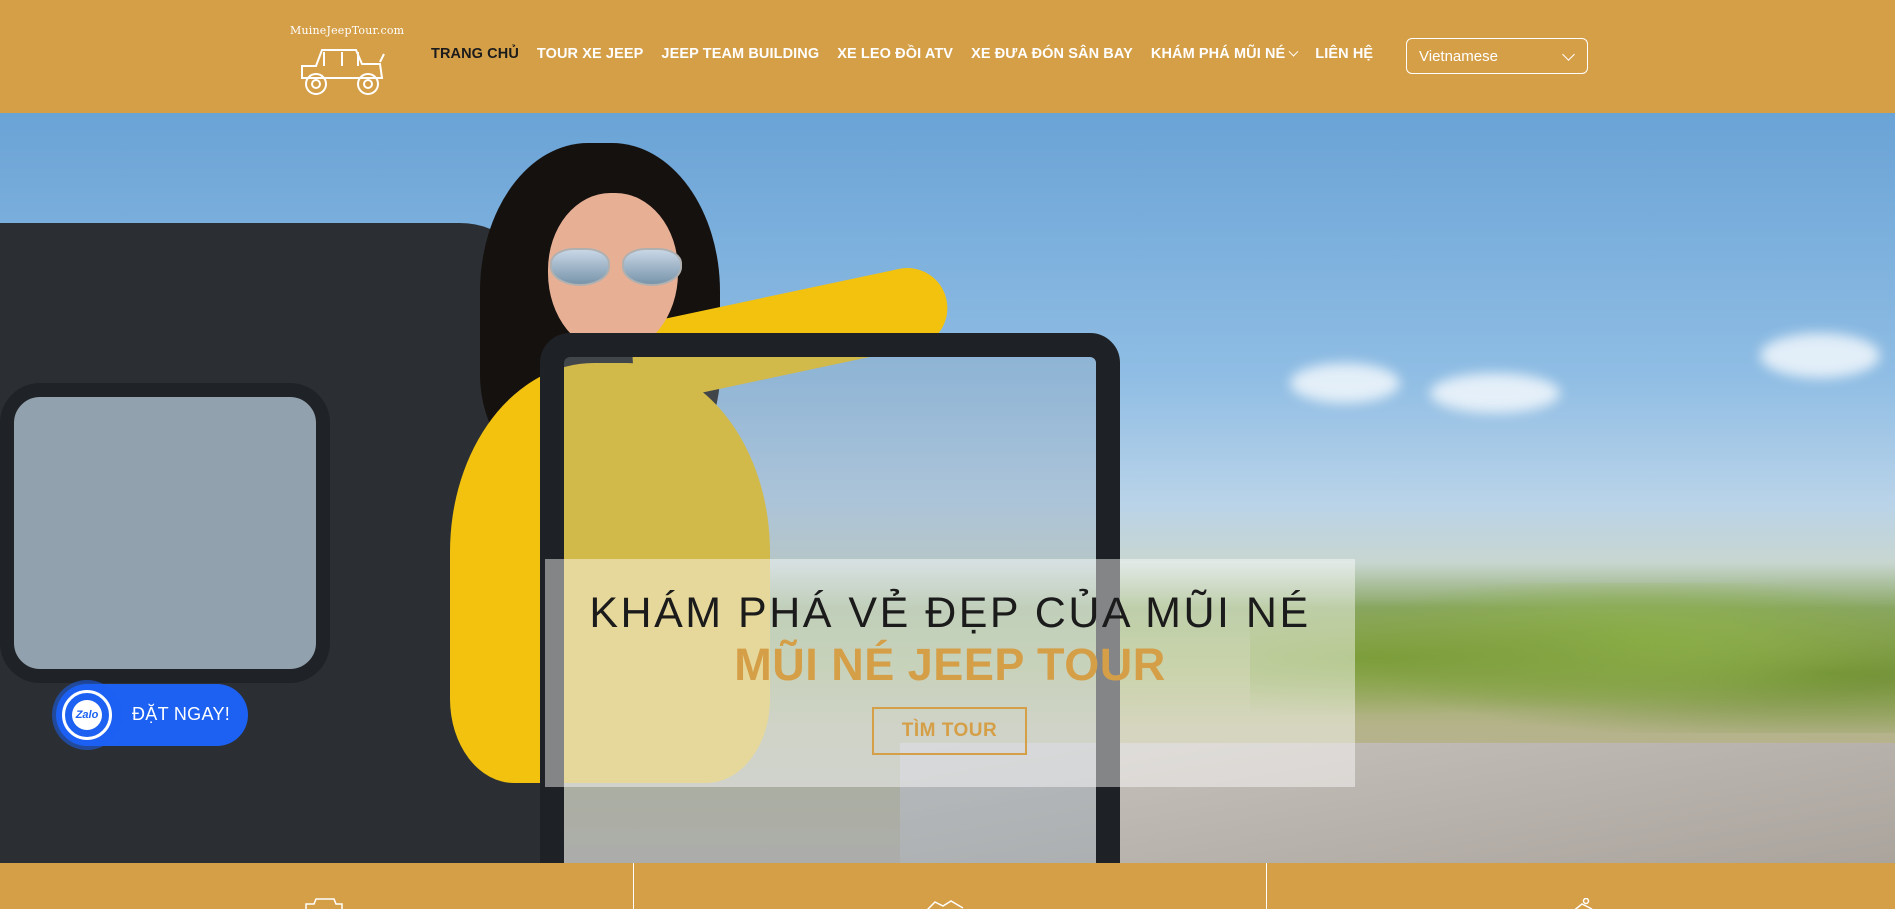  What do you see at coordinates (740, 54) in the screenshot?
I see `nav-item-team-building: JEEP TEAM BUILDING` at bounding box center [740, 54].